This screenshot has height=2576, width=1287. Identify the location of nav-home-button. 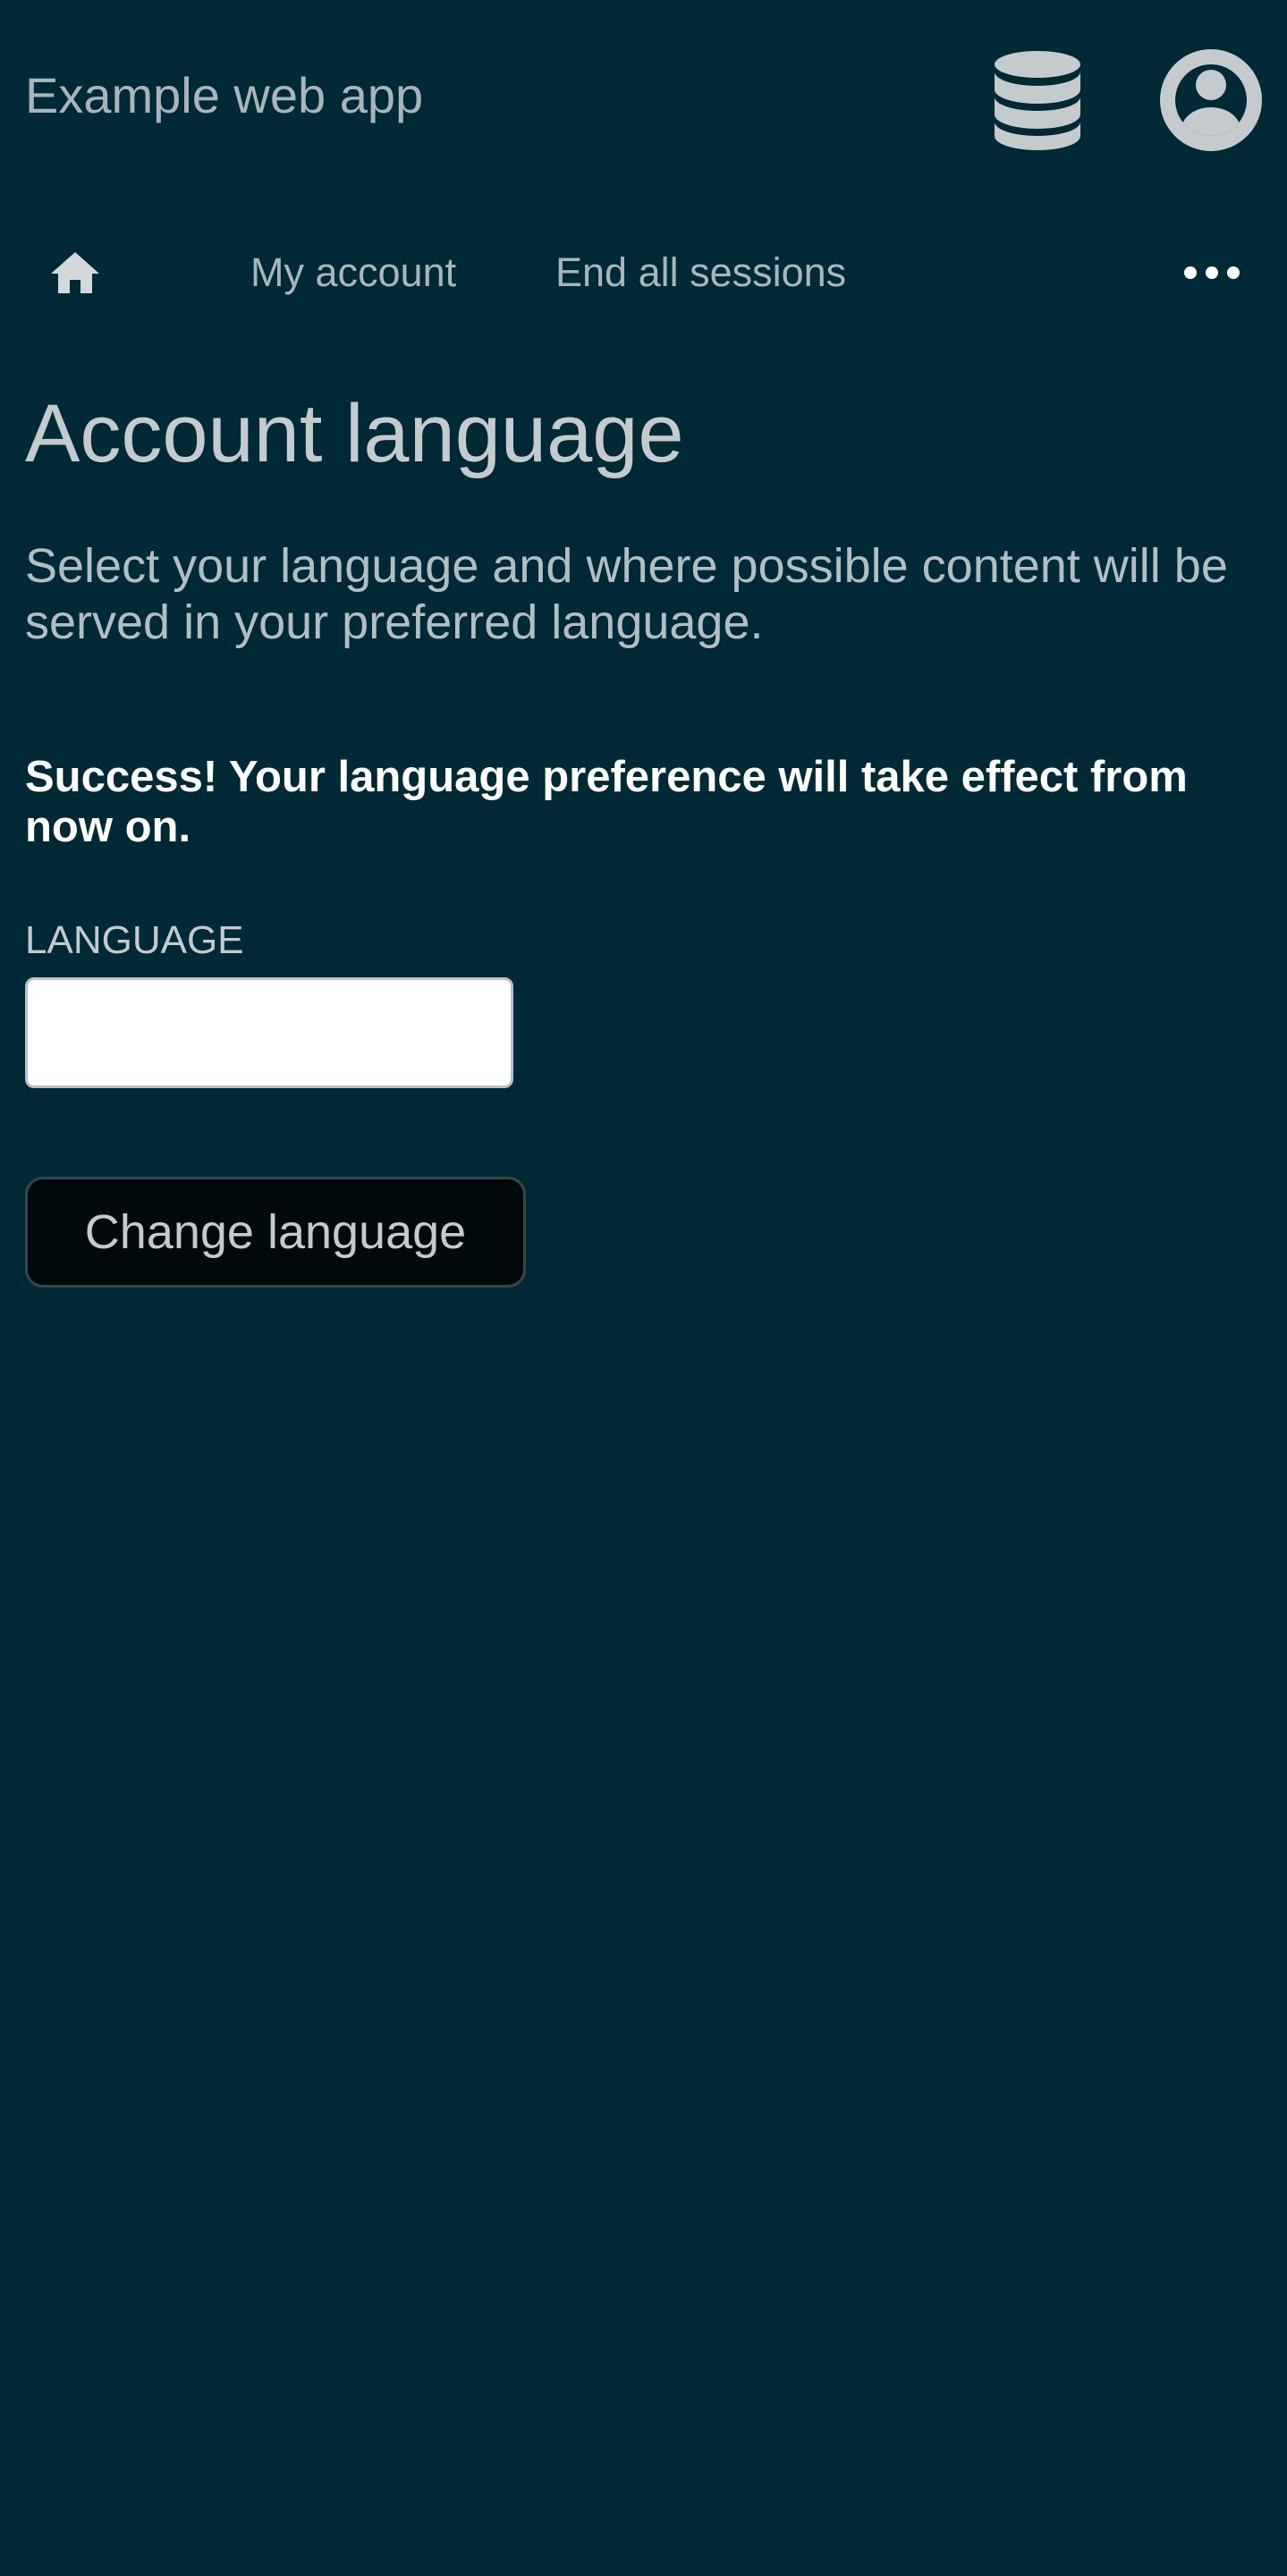
(75, 272).